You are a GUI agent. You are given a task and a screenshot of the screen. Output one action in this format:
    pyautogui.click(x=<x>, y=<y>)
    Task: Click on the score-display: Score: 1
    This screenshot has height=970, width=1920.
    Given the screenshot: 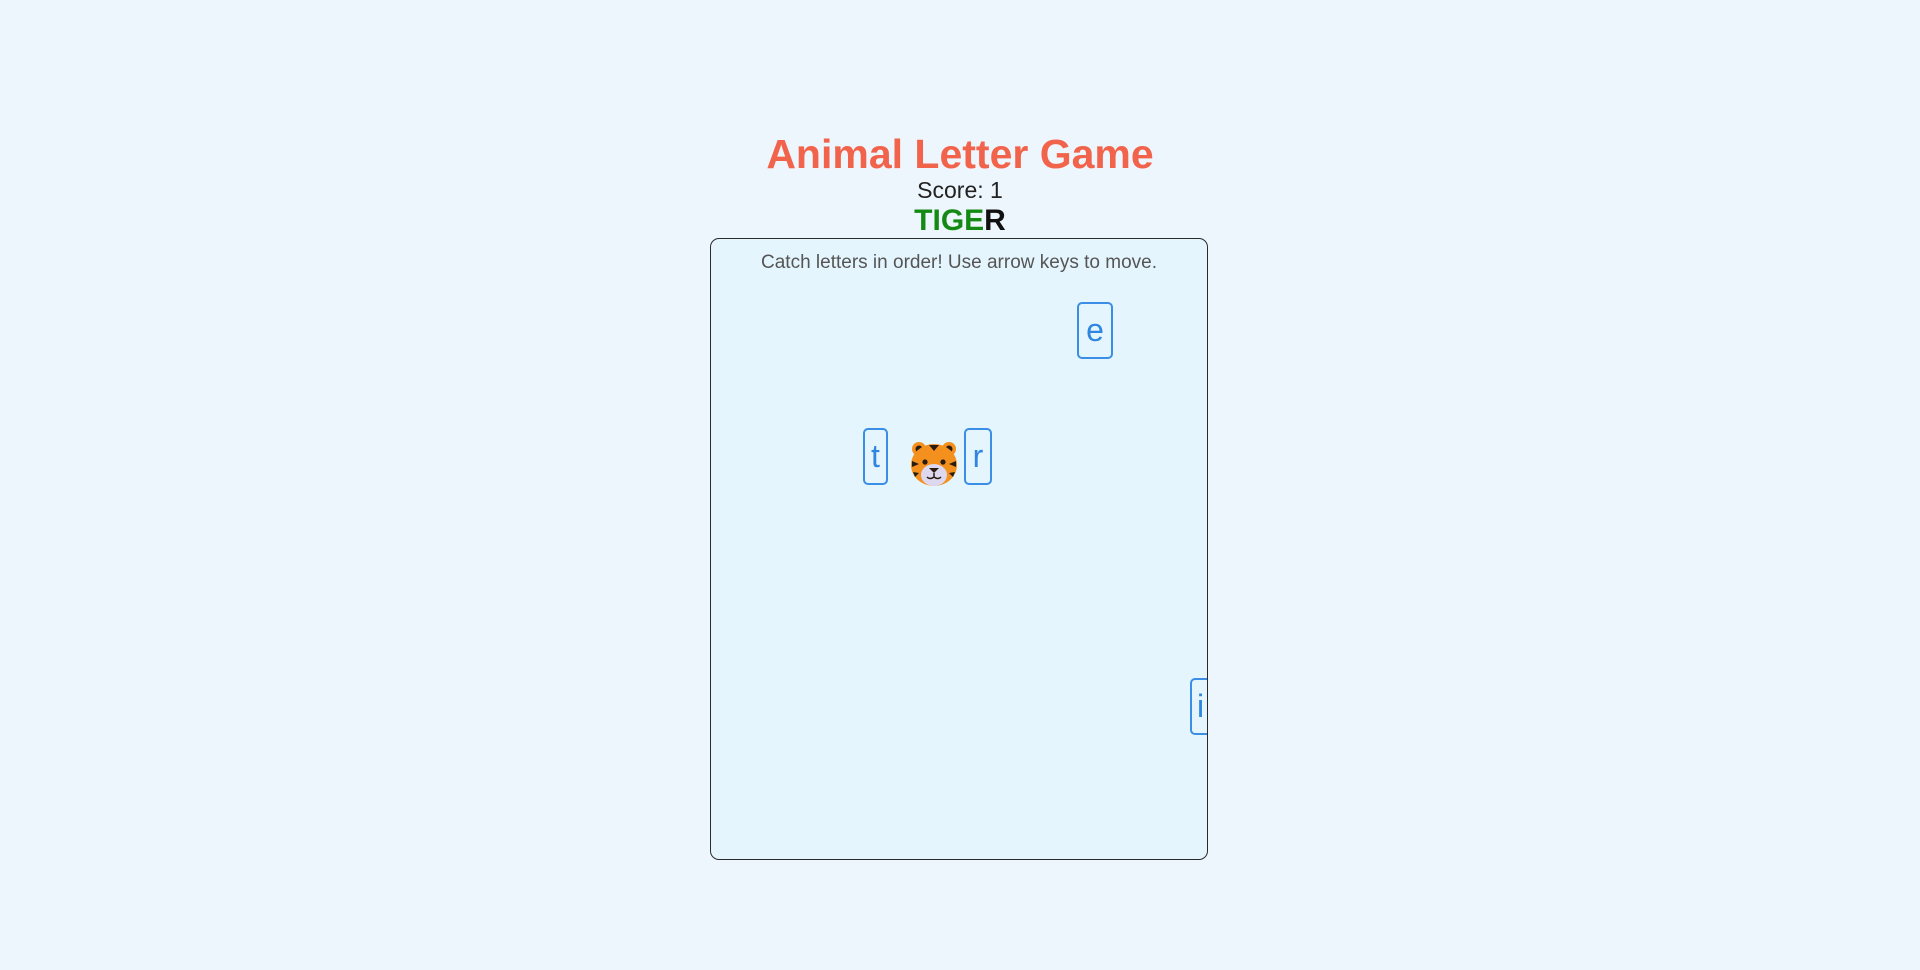 What is the action you would take?
    pyautogui.click(x=960, y=190)
    